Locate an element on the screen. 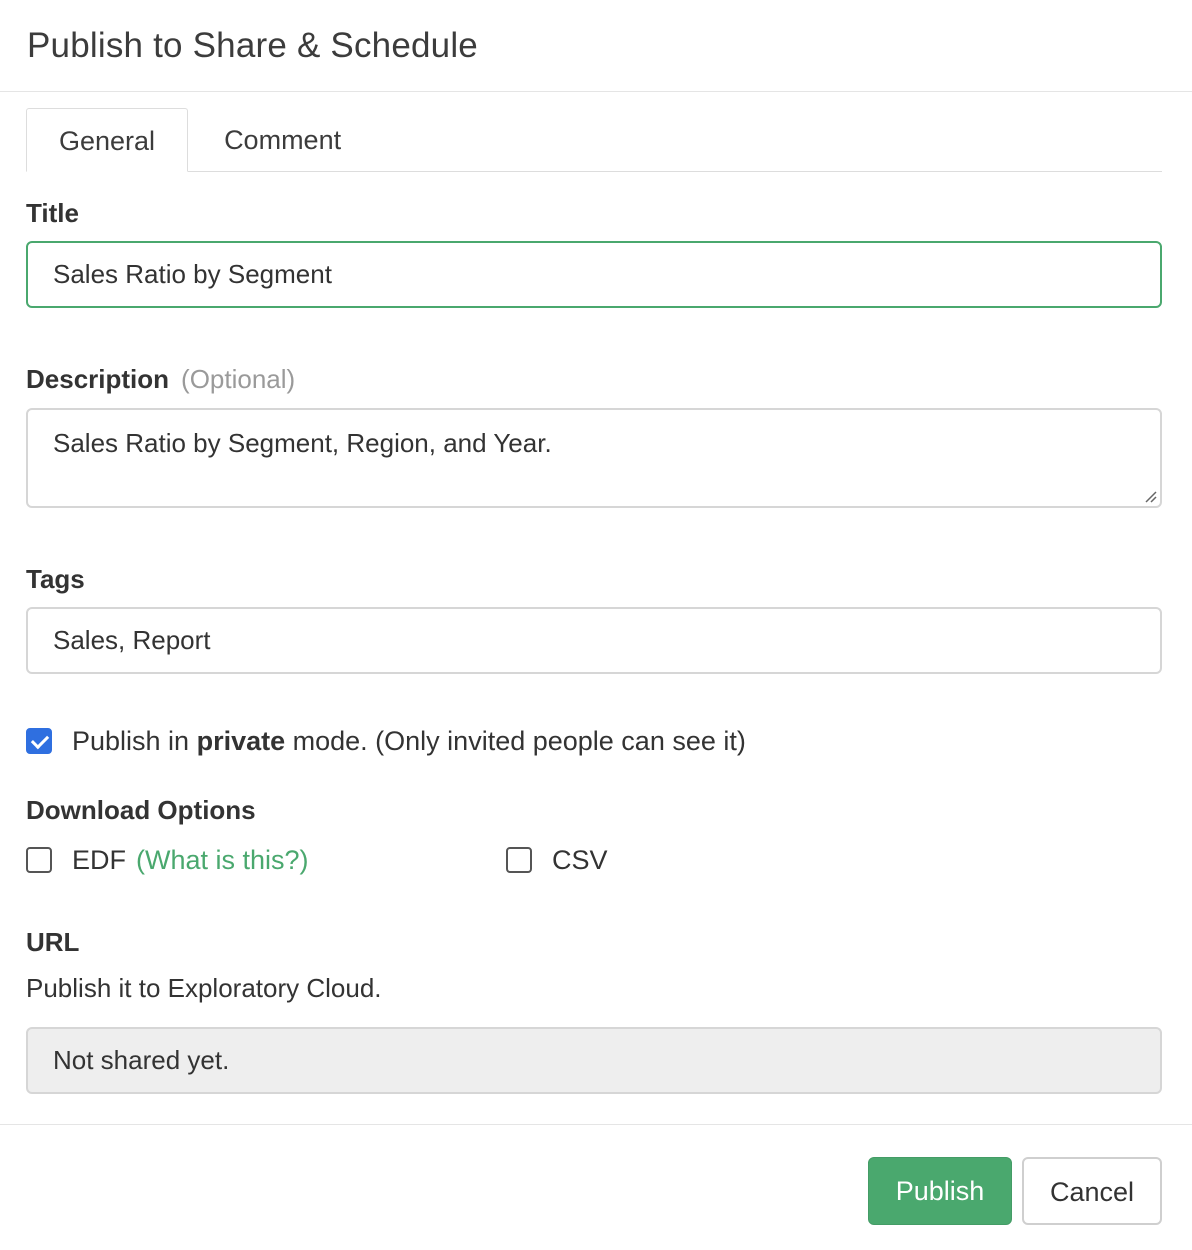  tags-input: Sales, Report is located at coordinates (594, 640).